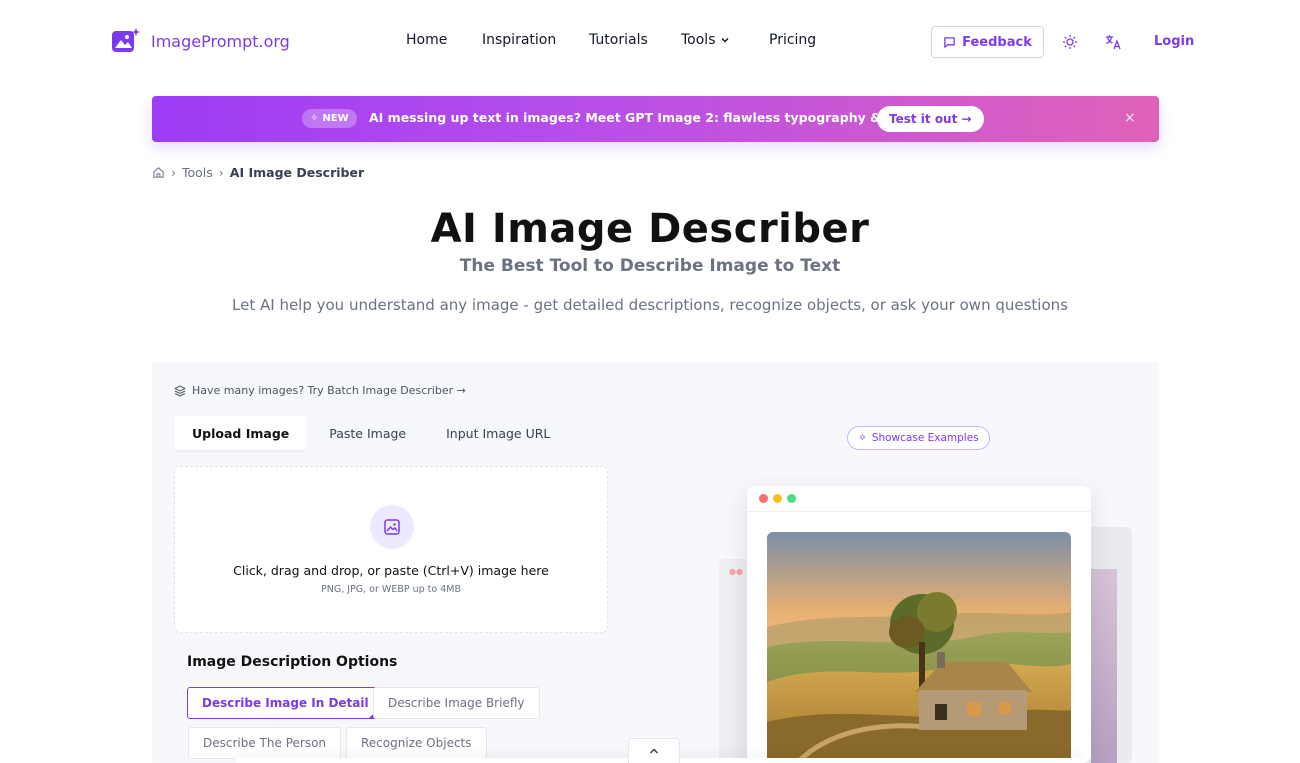 This screenshot has width=1300, height=763. Describe the element at coordinates (650, 229) in the screenshot. I see `page-title: AI Image Describer` at that location.